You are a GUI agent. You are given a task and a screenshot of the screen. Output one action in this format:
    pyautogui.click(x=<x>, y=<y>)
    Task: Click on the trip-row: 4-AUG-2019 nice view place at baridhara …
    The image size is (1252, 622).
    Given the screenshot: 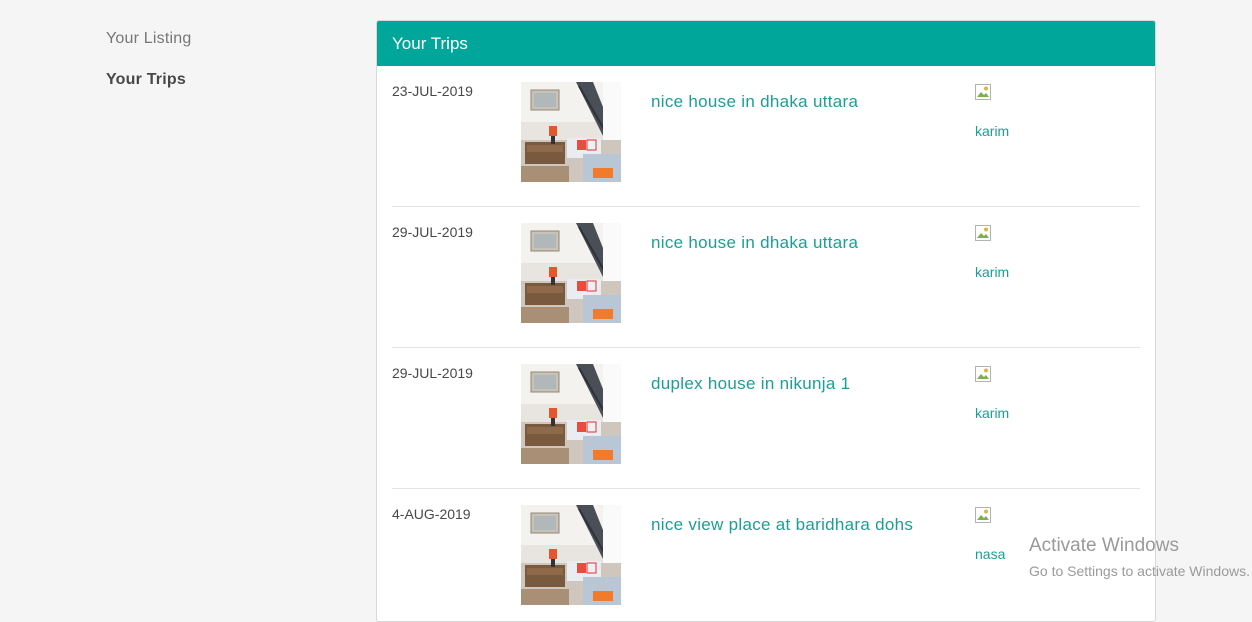 What is the action you would take?
    pyautogui.click(x=766, y=555)
    